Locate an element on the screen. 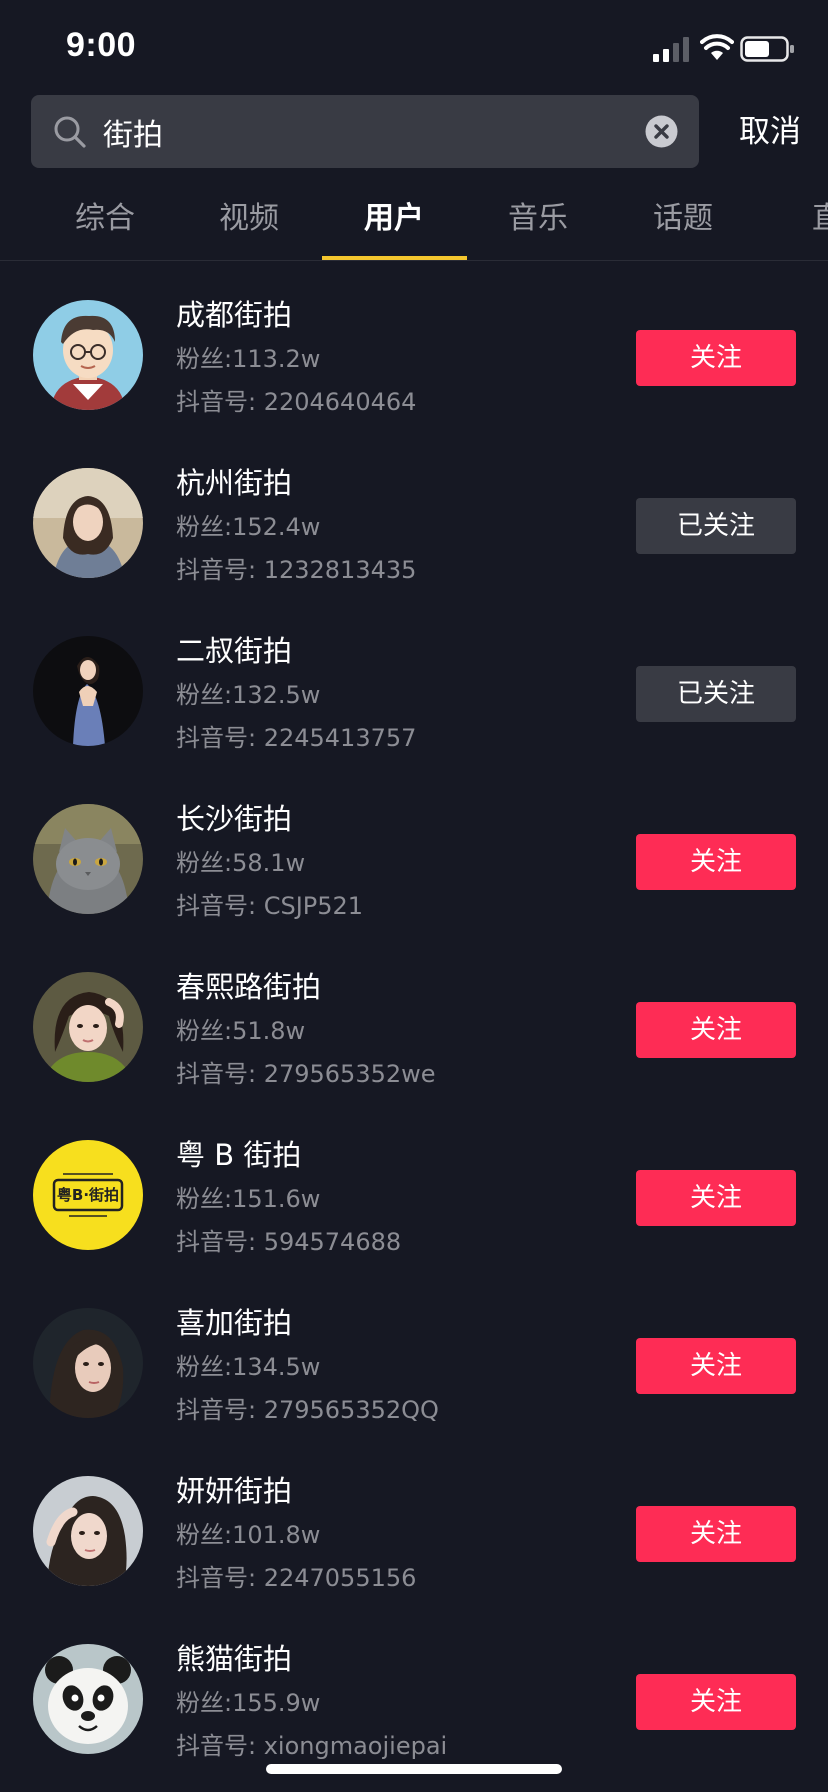 The height and width of the screenshot is (1792, 828). tab-topics: 话题 is located at coordinates (683, 223).